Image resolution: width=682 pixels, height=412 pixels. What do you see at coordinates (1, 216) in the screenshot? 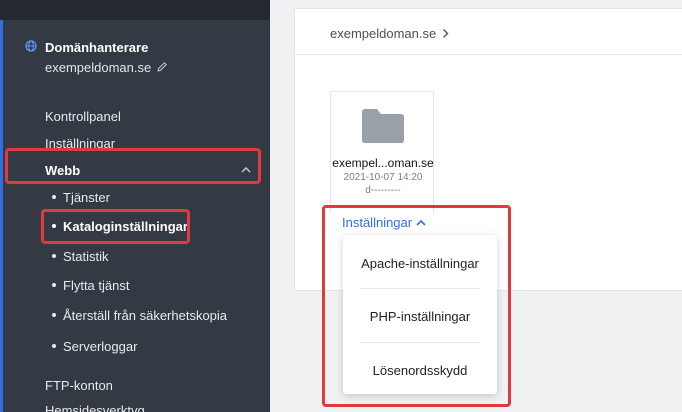
I see `sidebar-accent-bar` at bounding box center [1, 216].